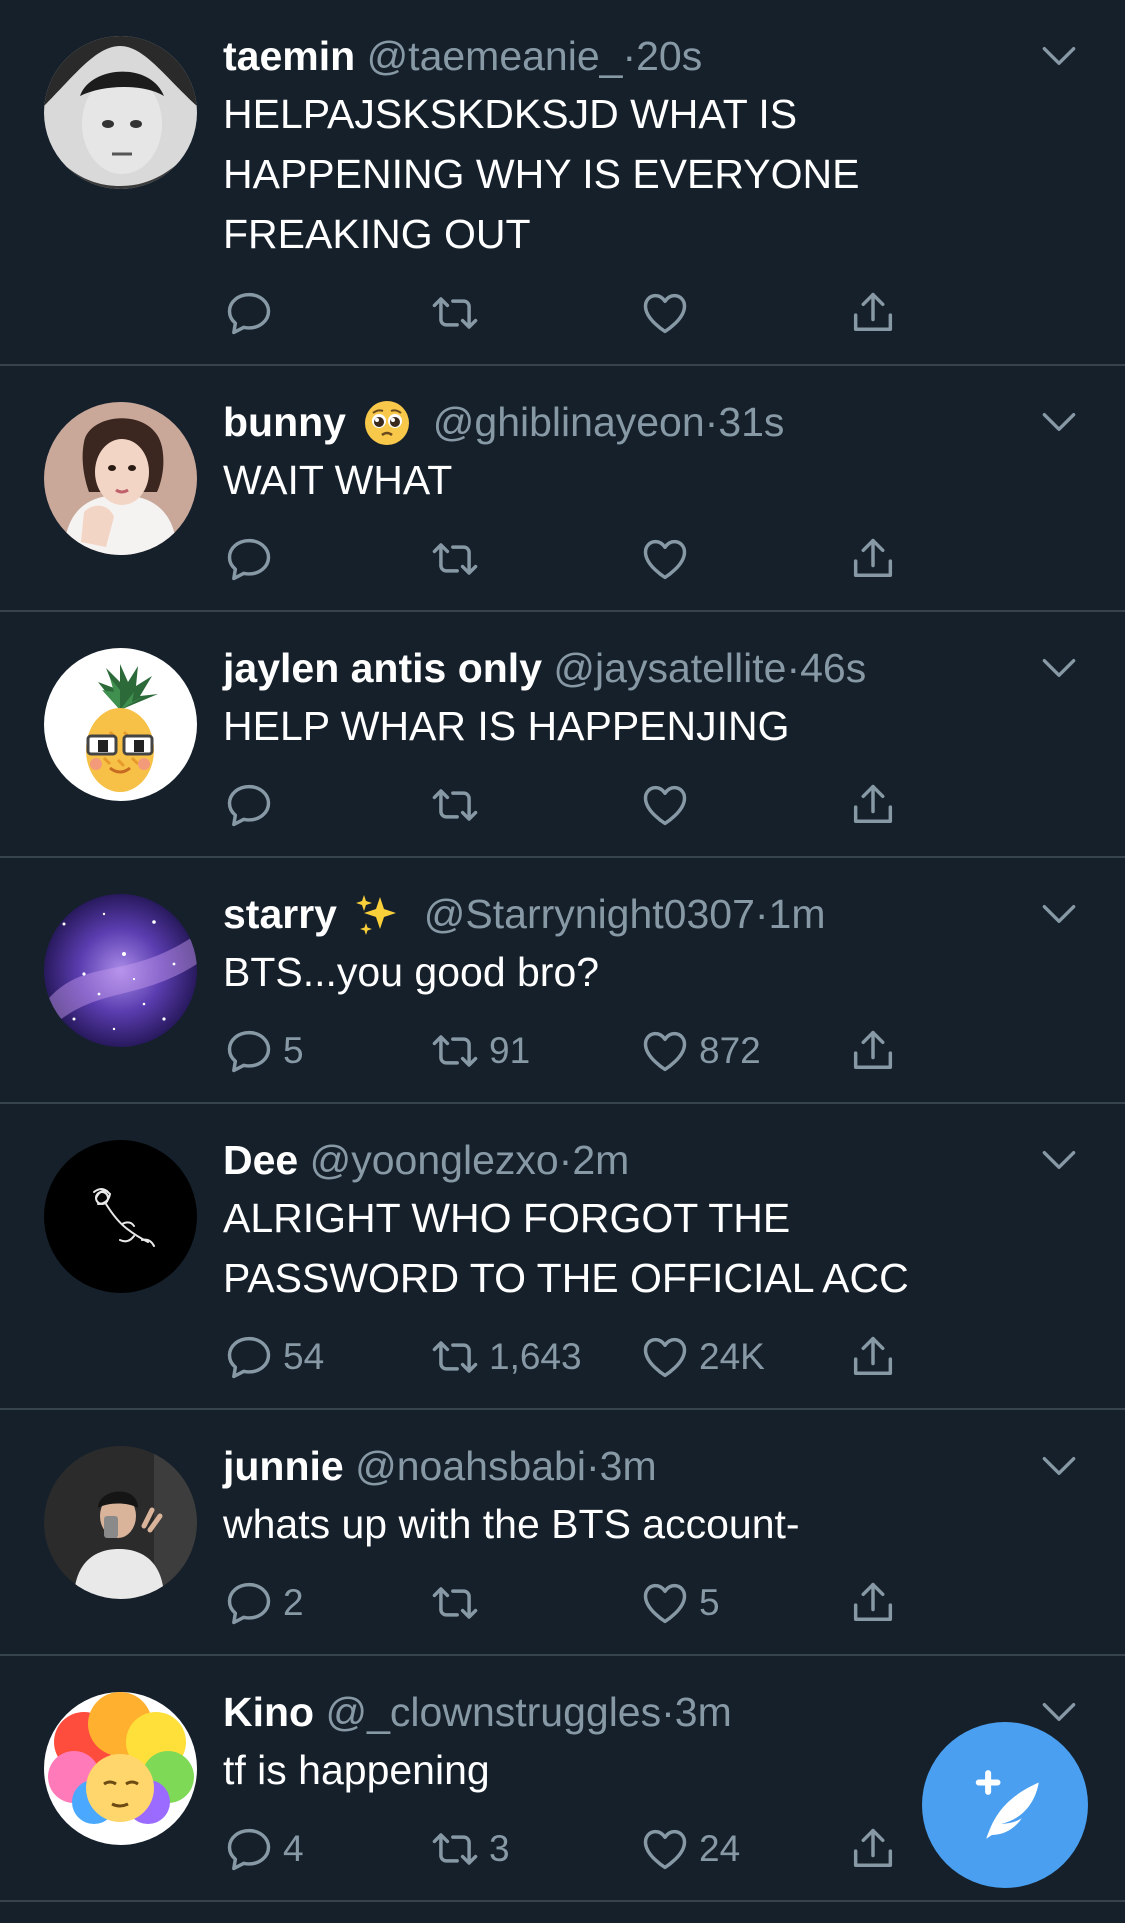 This screenshot has width=1125, height=1923. What do you see at coordinates (387, 423) in the screenshot?
I see `pleading-face-icon` at bounding box center [387, 423].